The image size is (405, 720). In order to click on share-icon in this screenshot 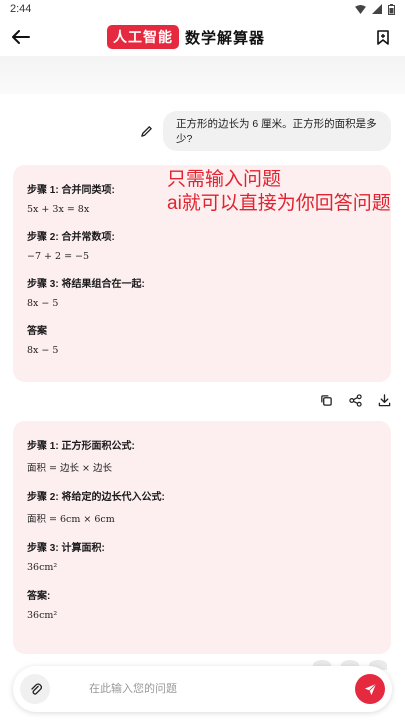, I will do `click(355, 400)`.